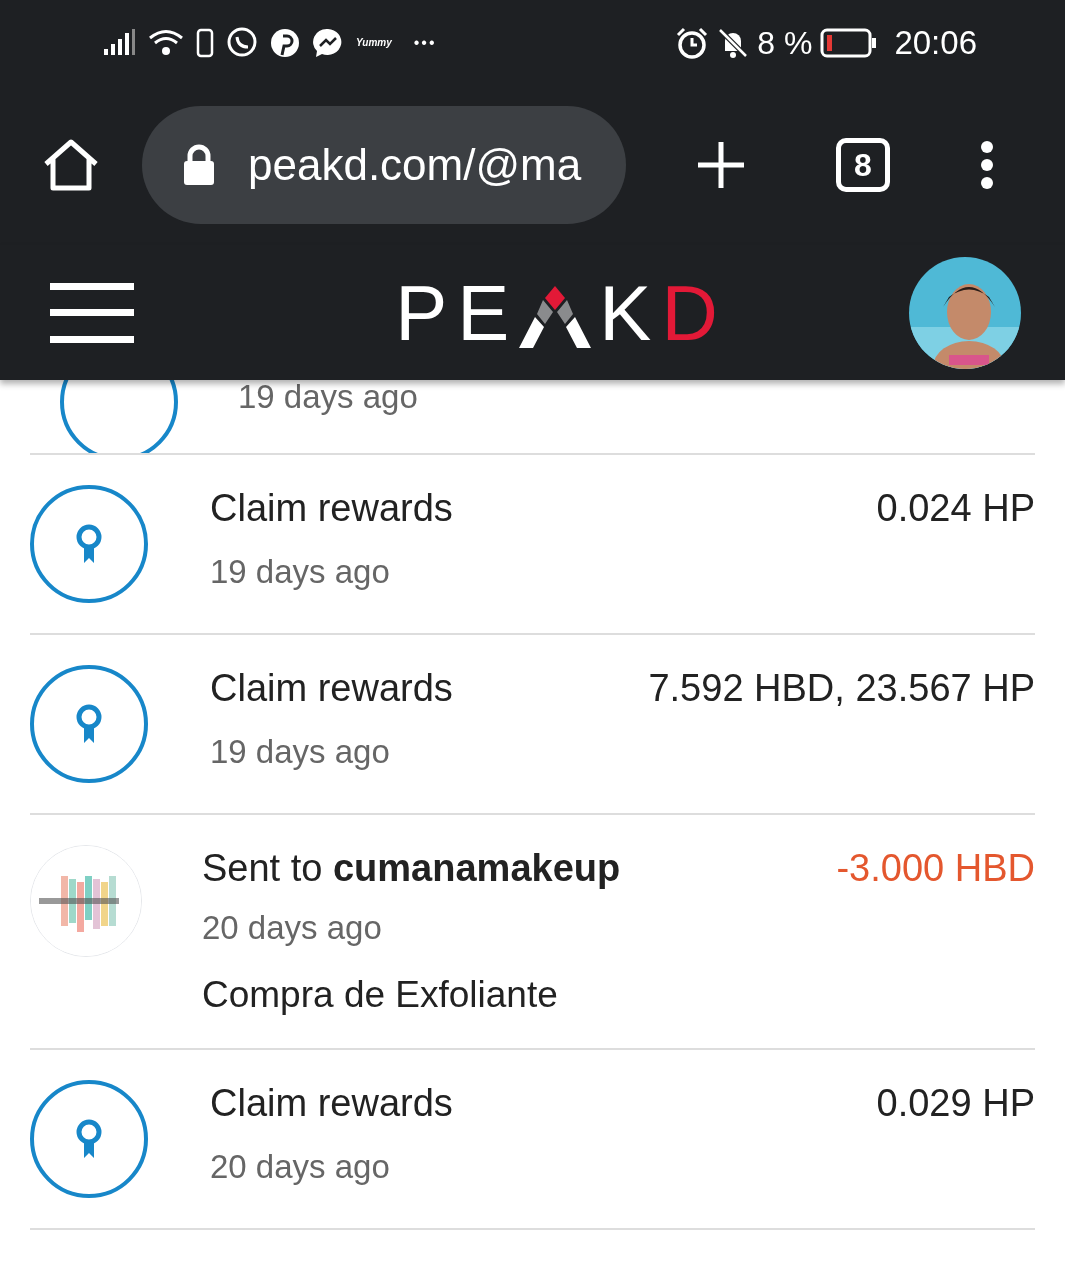  I want to click on pin-icon, so click(285, 42).